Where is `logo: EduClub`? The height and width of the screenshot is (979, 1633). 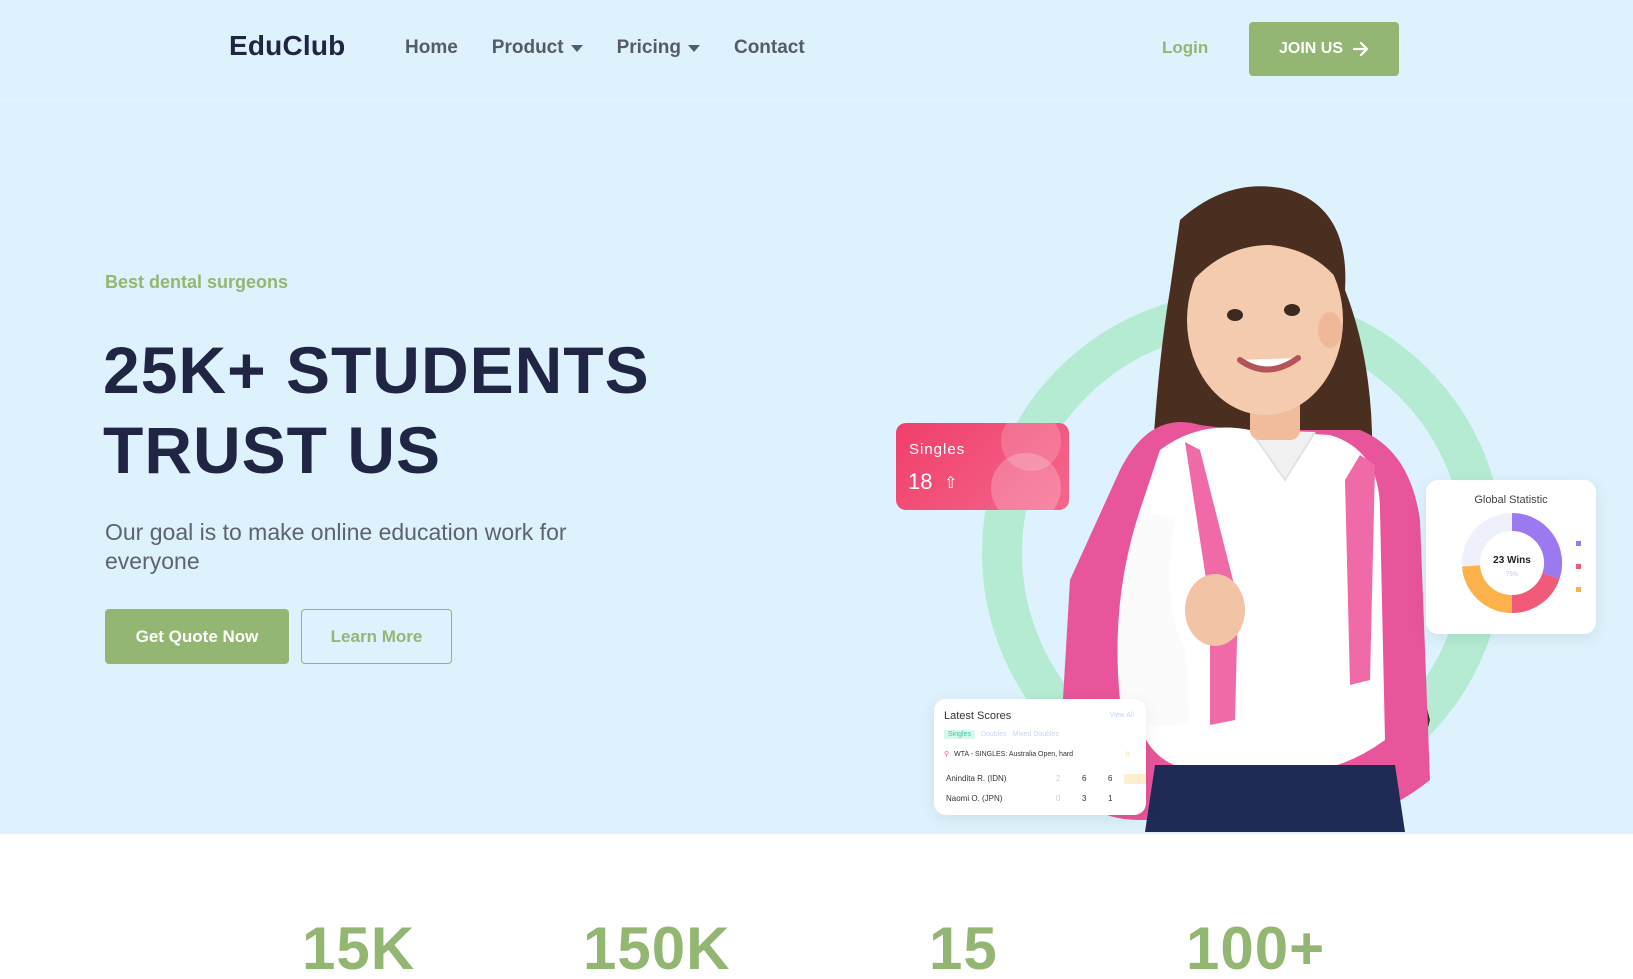
logo: EduClub is located at coordinates (287, 46).